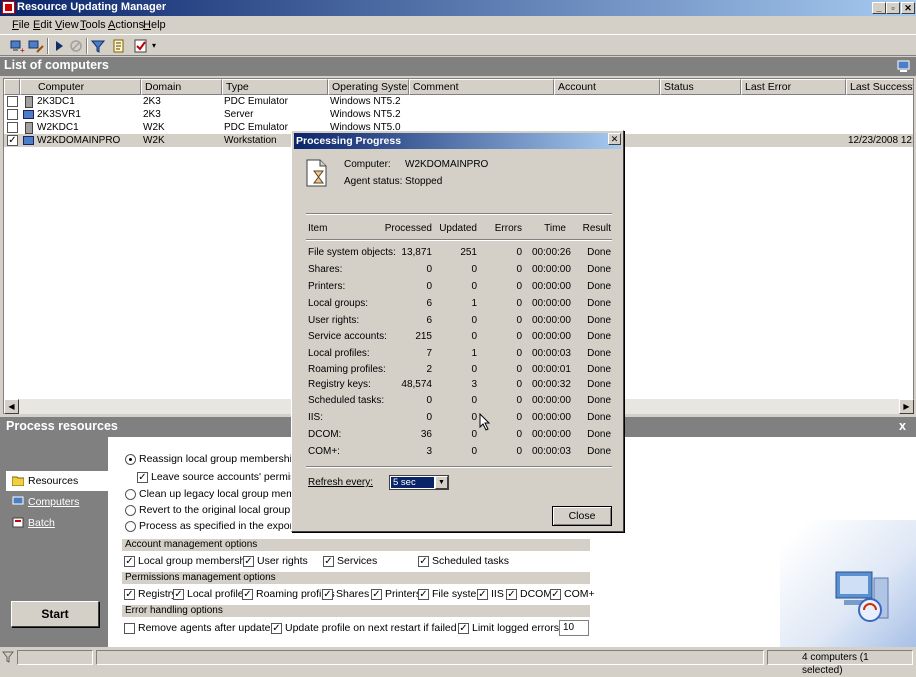 The image size is (916, 677). Describe the element at coordinates (48, 46) in the screenshot. I see `toolbar-separator` at that location.